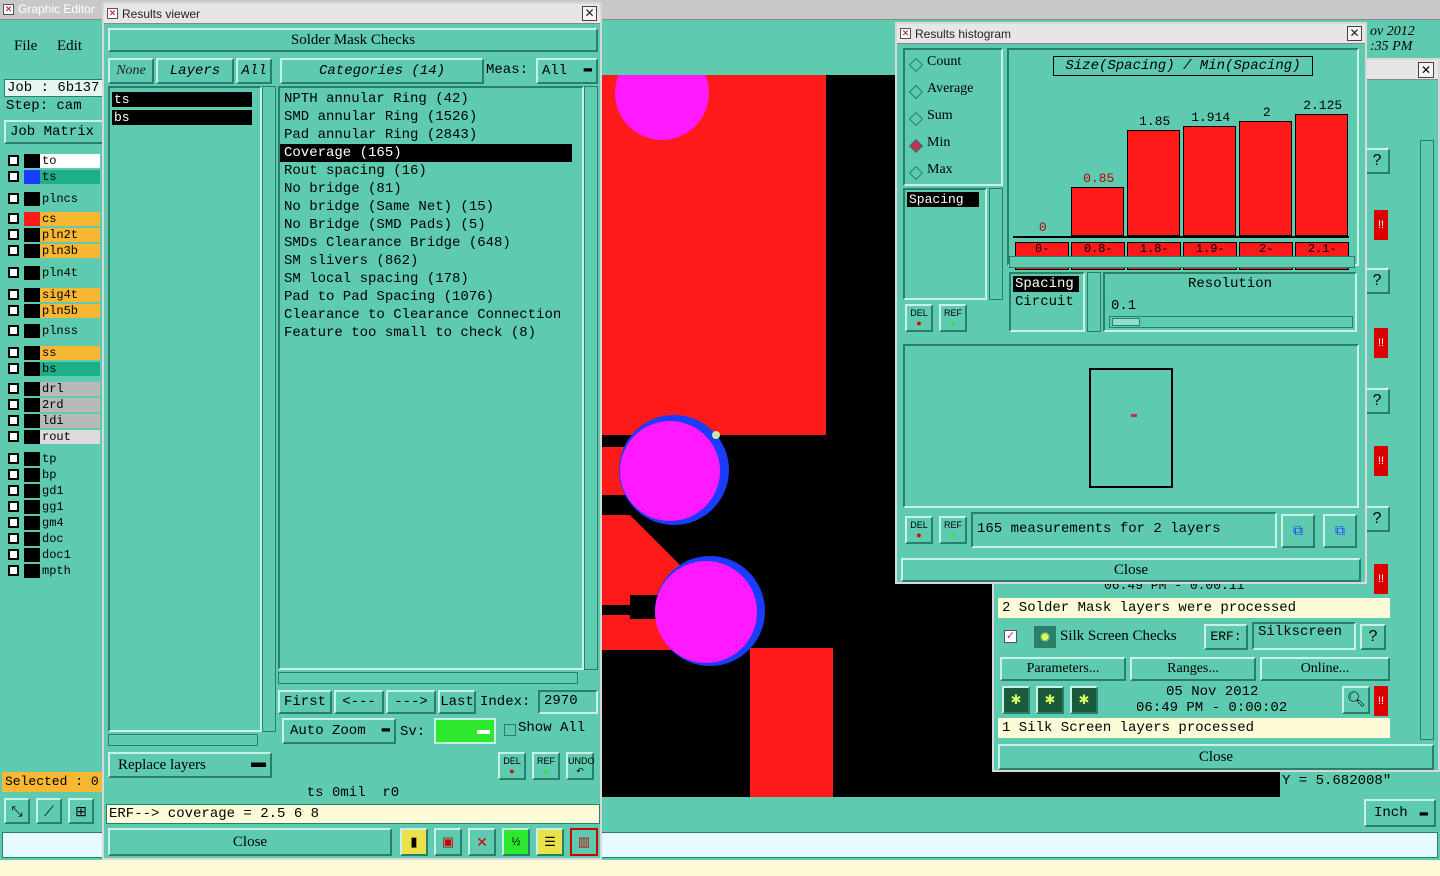 The image size is (1440, 876). What do you see at coordinates (53, 177) in the screenshot?
I see `layer-row-ts: ts` at bounding box center [53, 177].